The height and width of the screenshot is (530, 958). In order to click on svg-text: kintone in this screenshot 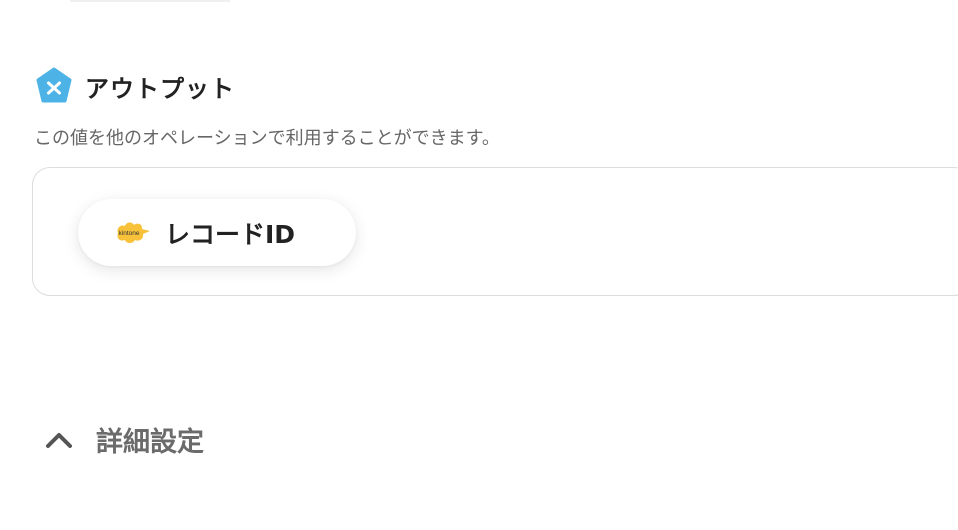, I will do `click(129, 233)`.